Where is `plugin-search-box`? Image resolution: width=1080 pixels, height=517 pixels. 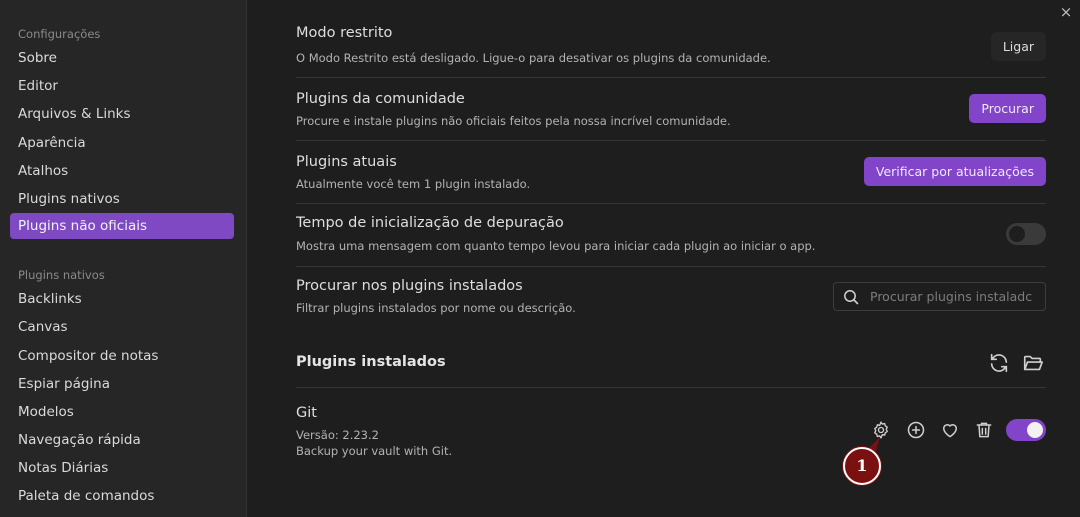
plugin-search-box is located at coordinates (939, 296).